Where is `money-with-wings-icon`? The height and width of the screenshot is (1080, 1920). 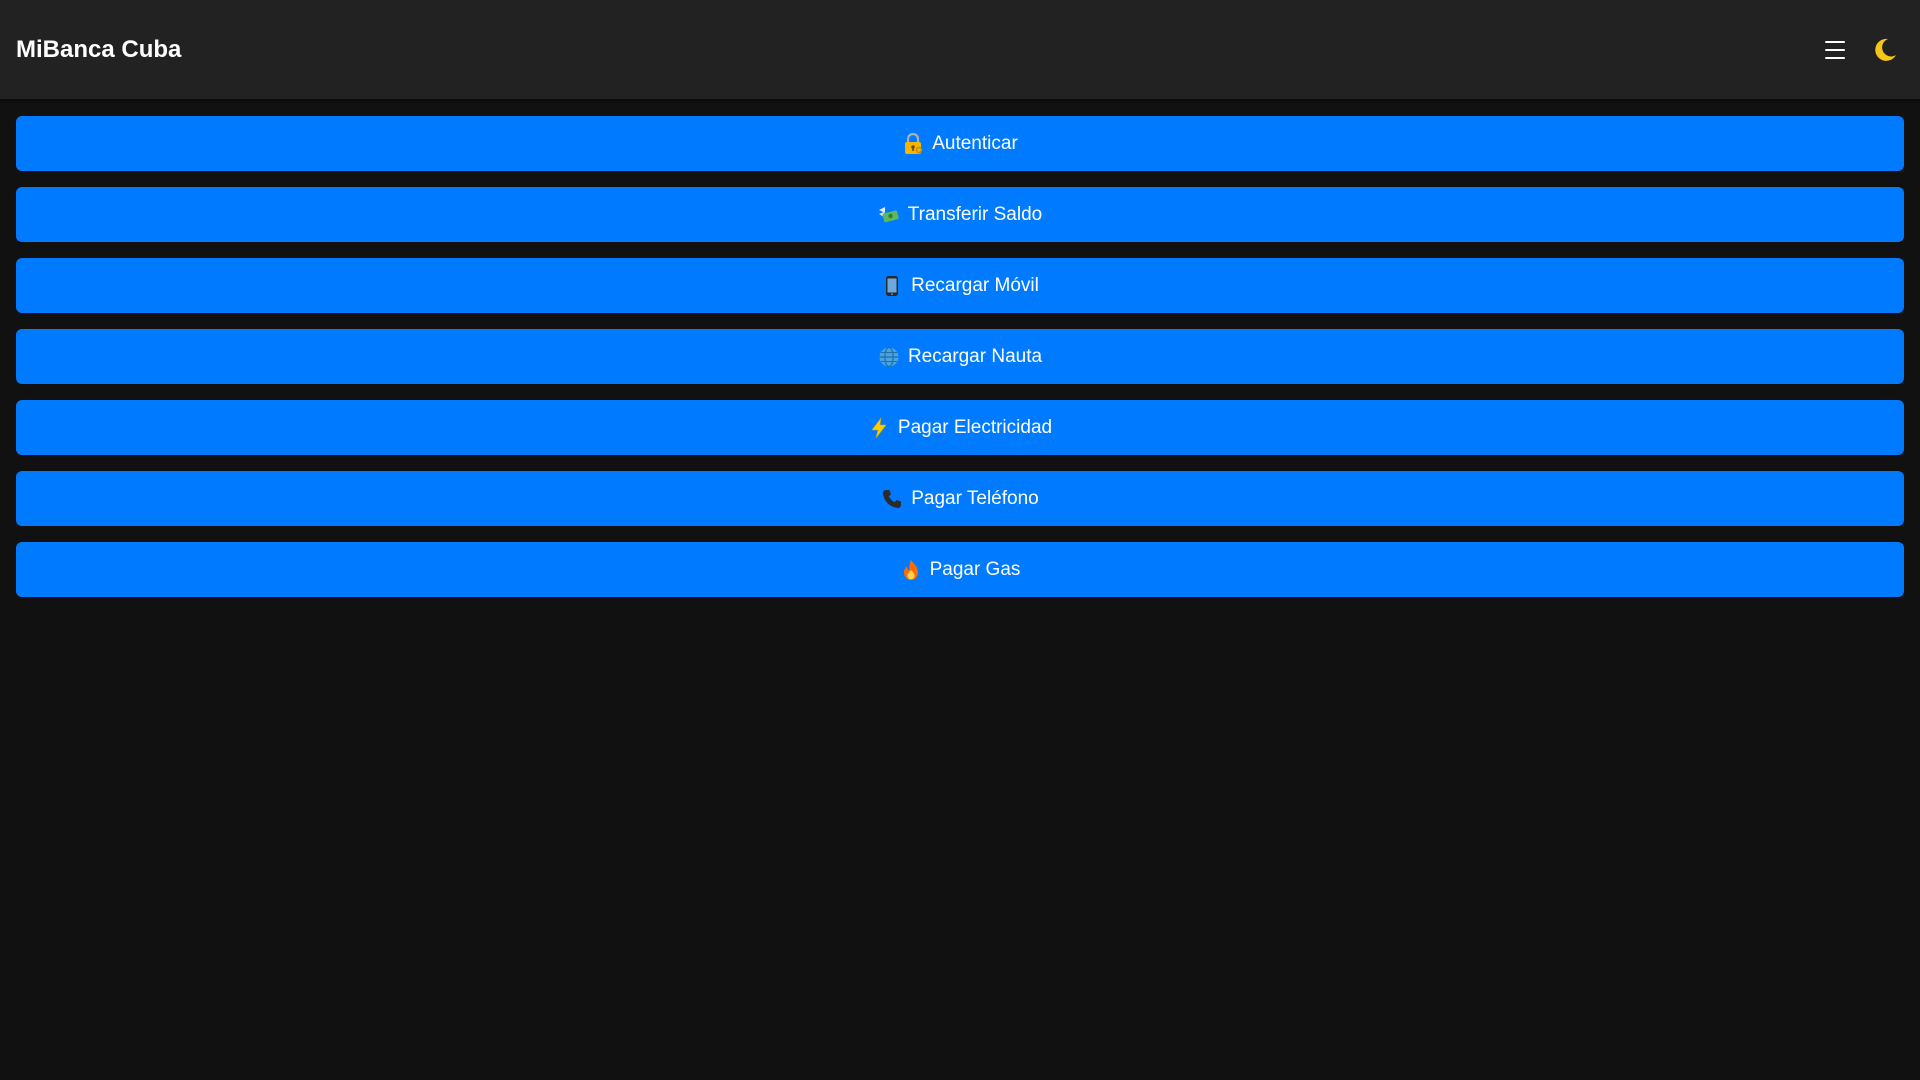
money-with-wings-icon is located at coordinates (889, 215).